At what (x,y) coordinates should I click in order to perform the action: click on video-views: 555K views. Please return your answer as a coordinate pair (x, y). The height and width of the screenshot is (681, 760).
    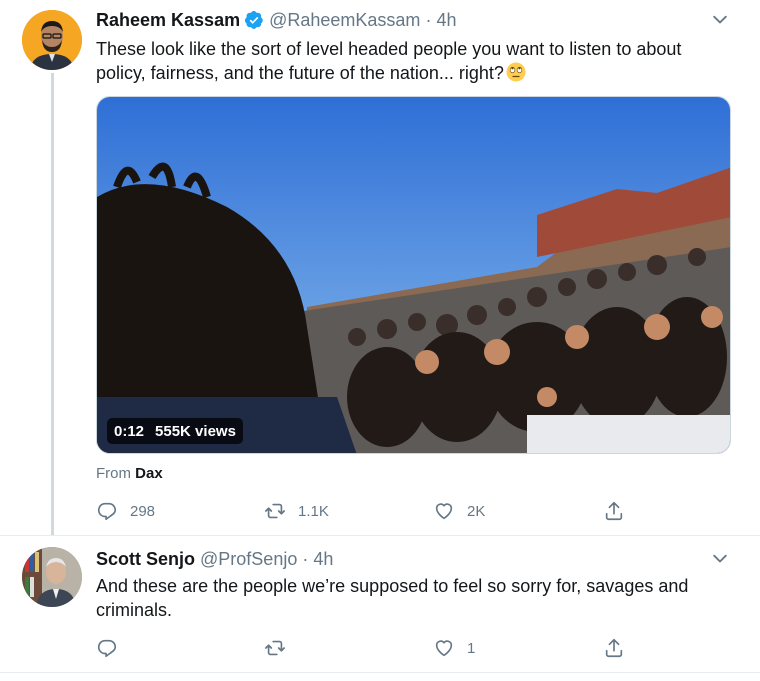
    Looking at the image, I should click on (195, 431).